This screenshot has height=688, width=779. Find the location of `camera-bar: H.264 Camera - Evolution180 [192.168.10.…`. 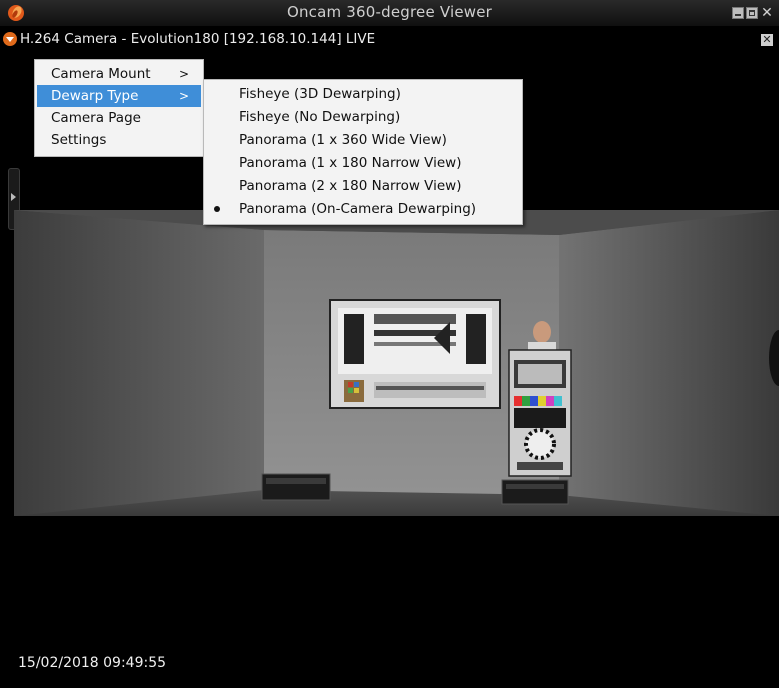

camera-bar: H.264 Camera - Evolution180 [192.168.10.… is located at coordinates (389, 40).